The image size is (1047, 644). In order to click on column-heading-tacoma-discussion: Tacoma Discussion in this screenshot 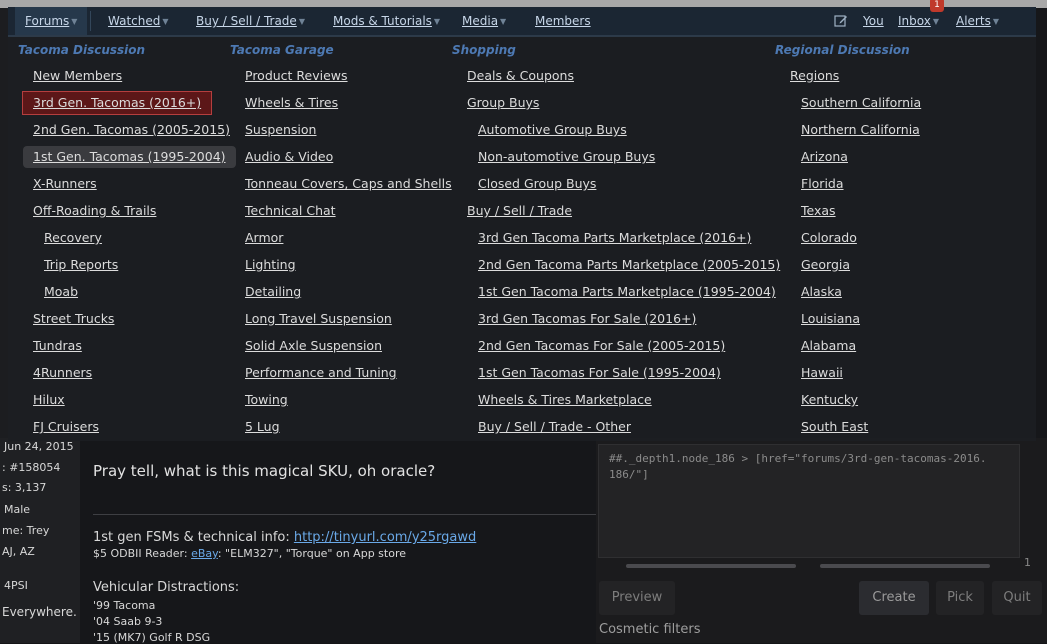, I will do `click(81, 50)`.